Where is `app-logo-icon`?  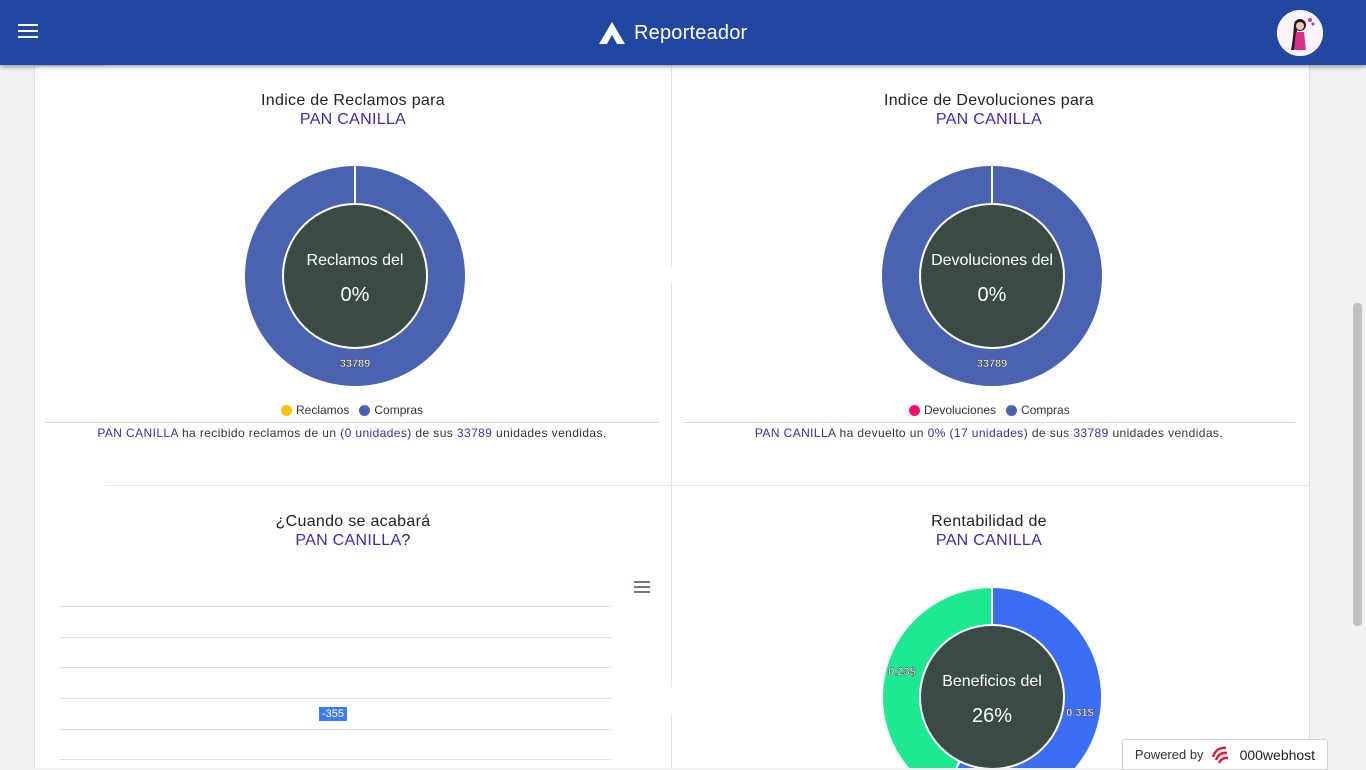 app-logo-icon is located at coordinates (612, 33).